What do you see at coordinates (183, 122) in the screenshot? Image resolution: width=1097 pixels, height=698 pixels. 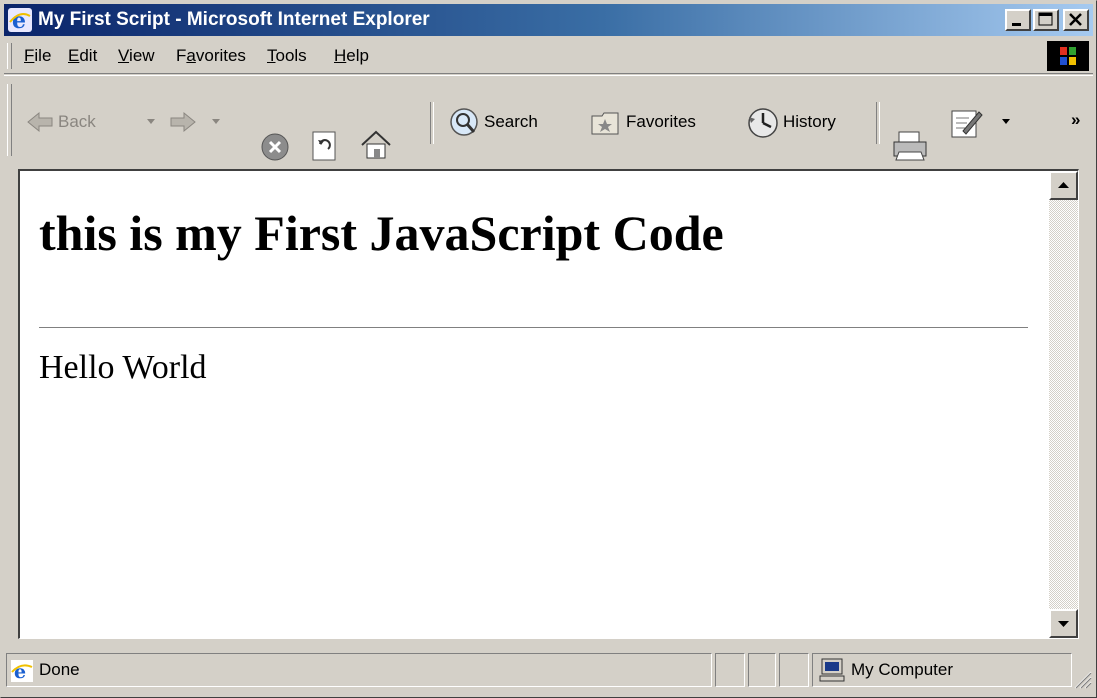 I see `forward-arrow-icon` at bounding box center [183, 122].